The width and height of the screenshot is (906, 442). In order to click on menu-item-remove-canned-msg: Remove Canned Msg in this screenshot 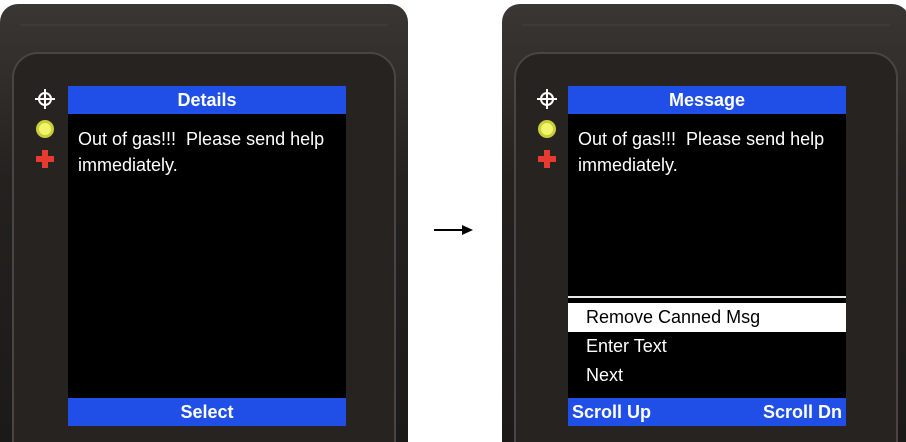, I will do `click(707, 317)`.